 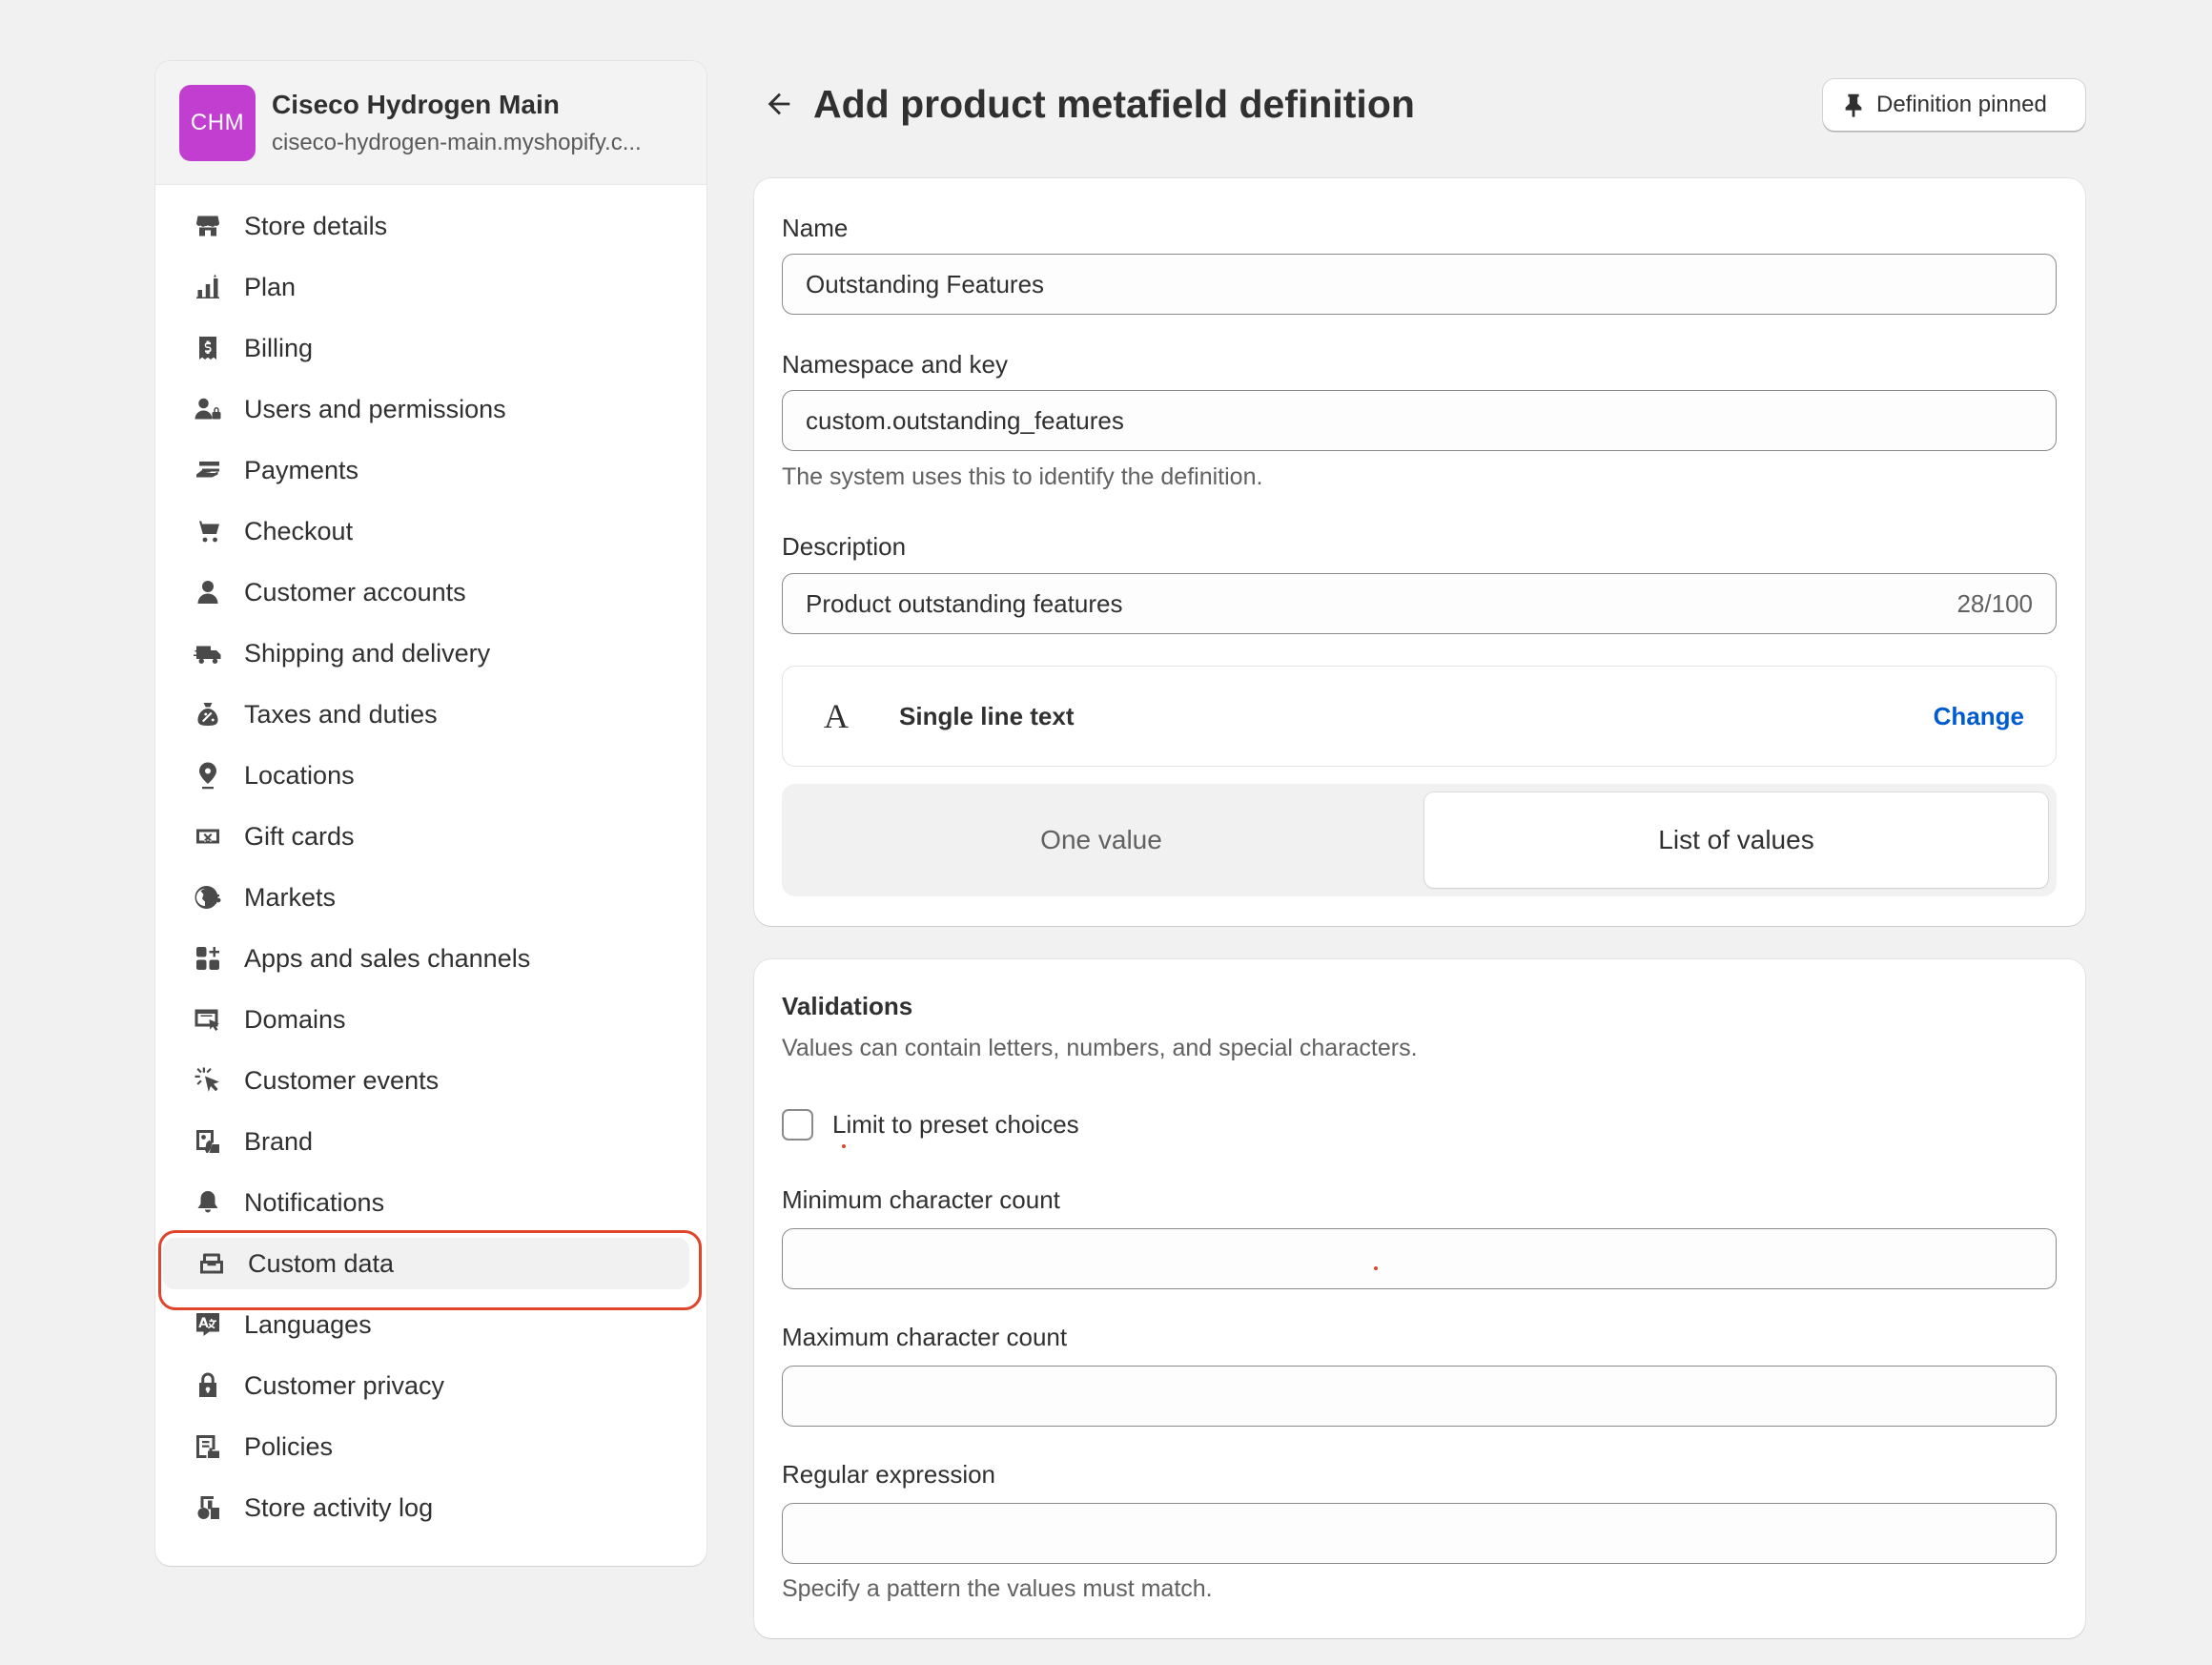 I want to click on sidebar-item-apps: Apps and sales channels, so click(x=426, y=958).